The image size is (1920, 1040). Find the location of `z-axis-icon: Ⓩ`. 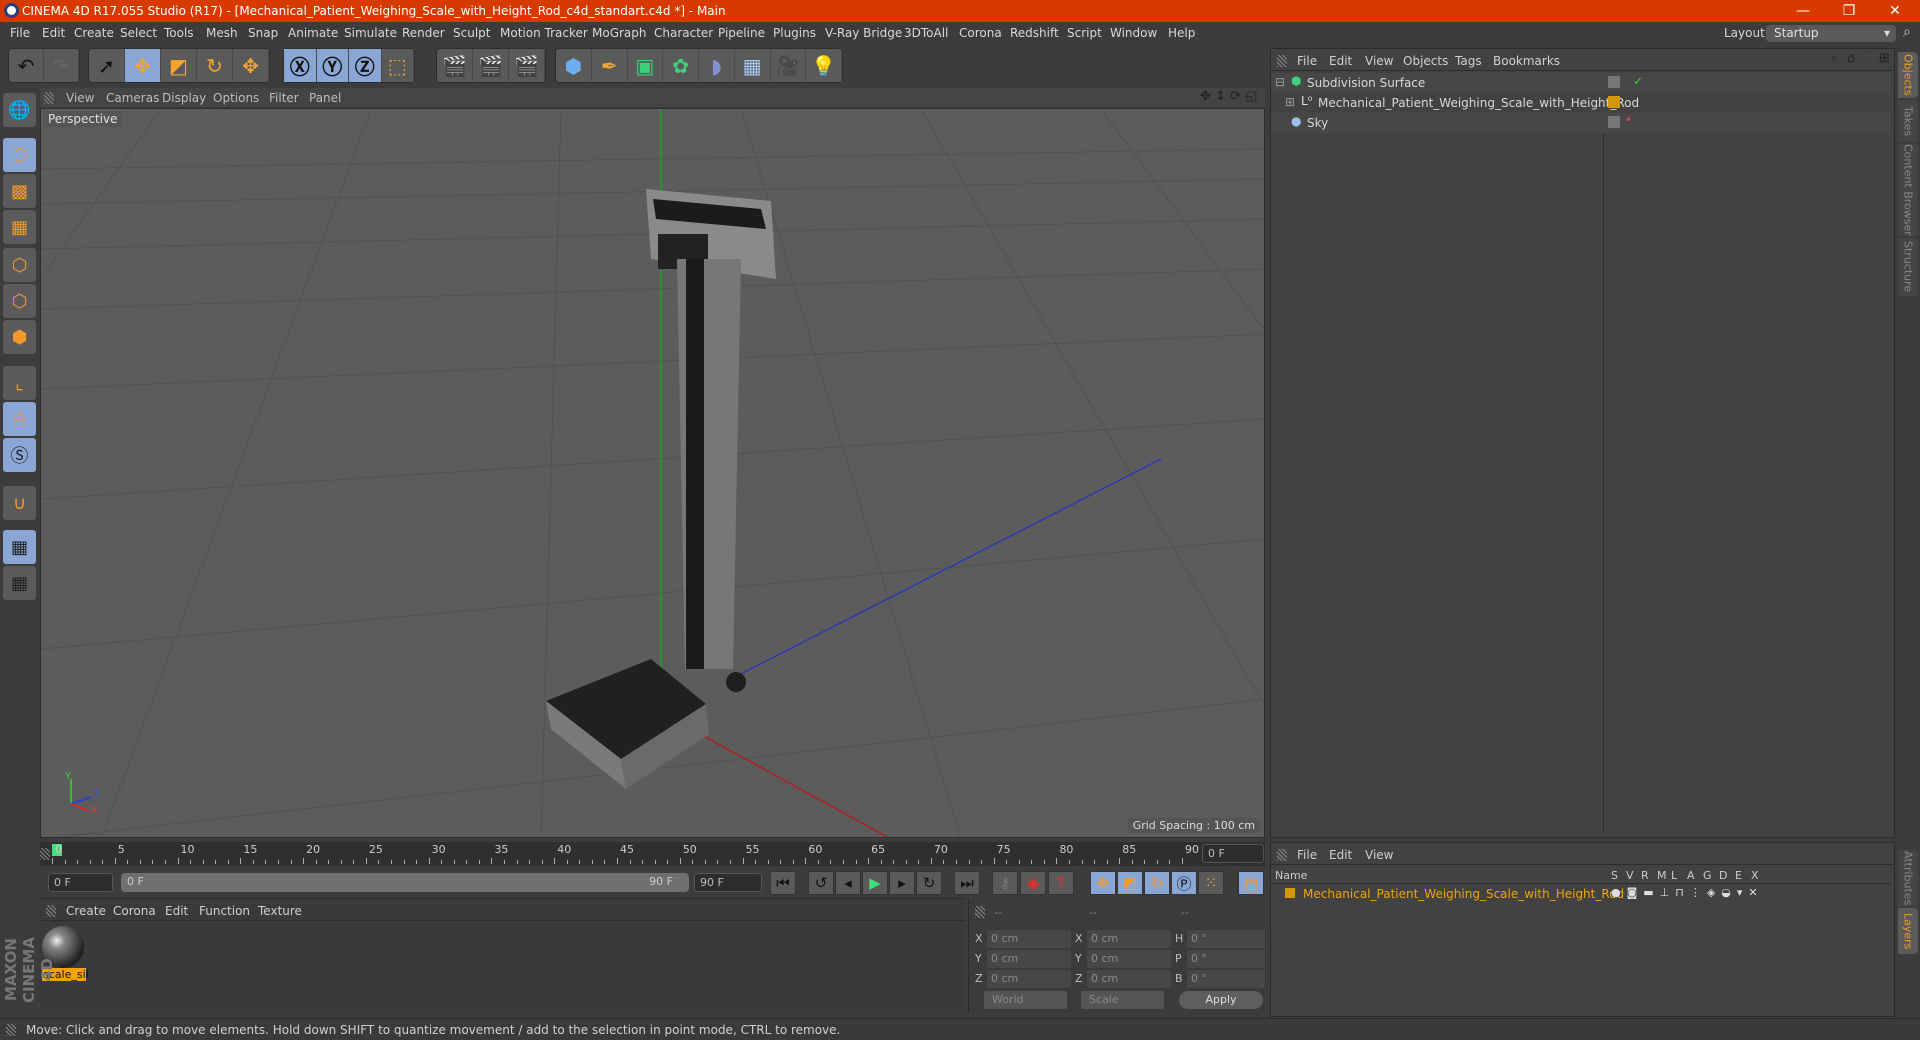

z-axis-icon: Ⓩ is located at coordinates (365, 65).